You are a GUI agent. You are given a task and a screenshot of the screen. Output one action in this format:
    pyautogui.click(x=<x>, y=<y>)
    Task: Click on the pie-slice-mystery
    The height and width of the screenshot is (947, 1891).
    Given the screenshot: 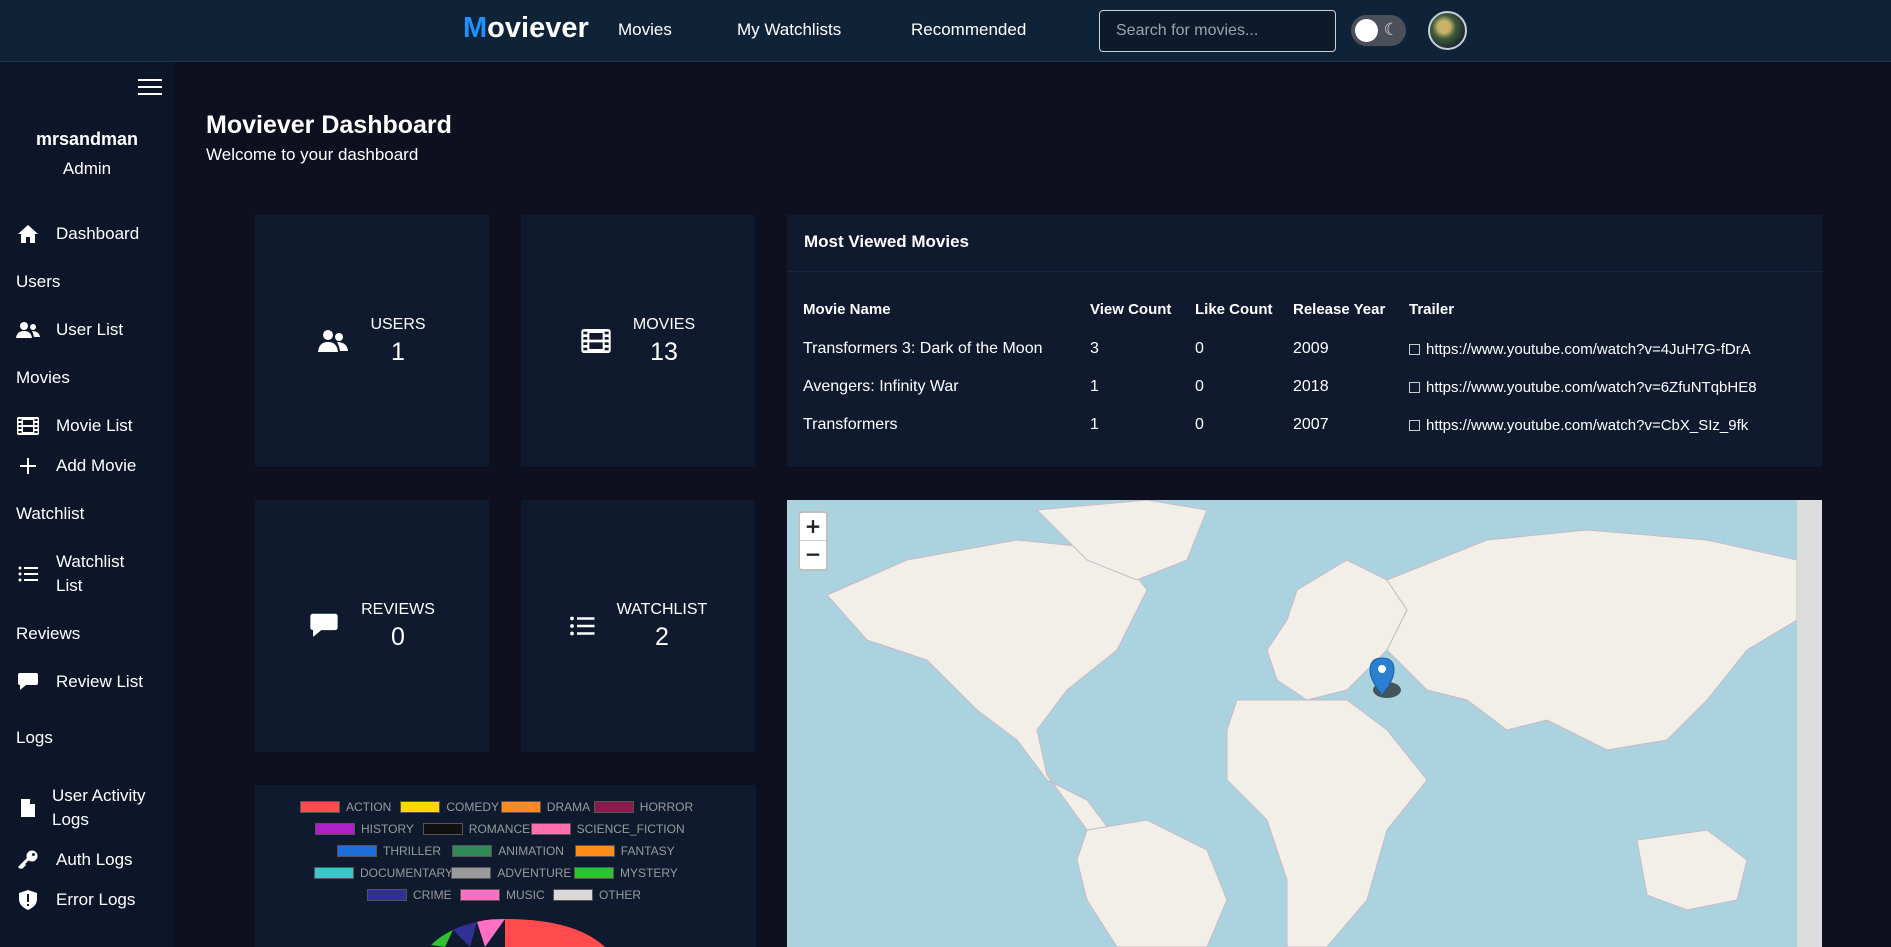 What is the action you would take?
    pyautogui.click(x=442, y=938)
    